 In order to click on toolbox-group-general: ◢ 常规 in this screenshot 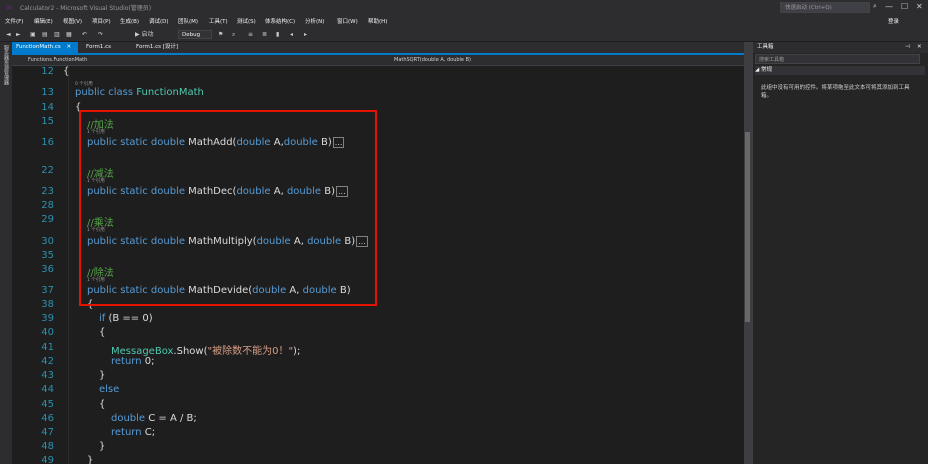, I will do `click(840, 70)`.